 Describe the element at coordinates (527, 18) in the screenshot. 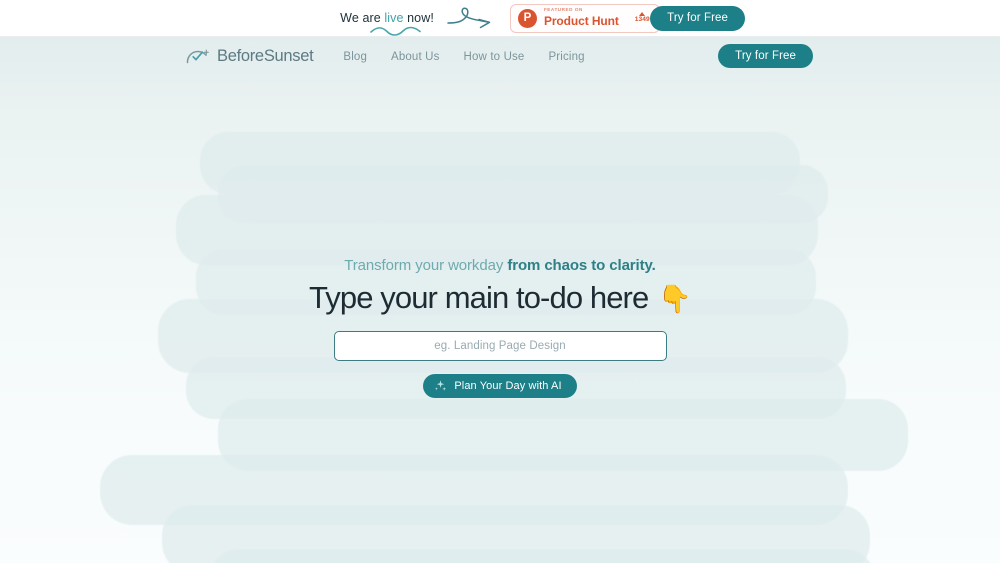

I see `product-hunt-logo-icon: P` at that location.